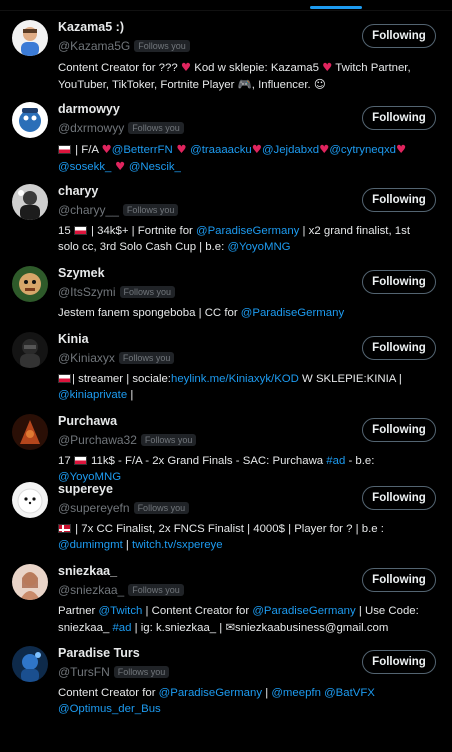  What do you see at coordinates (87, 292) in the screenshot?
I see `user-handle: @ItsSzymi` at bounding box center [87, 292].